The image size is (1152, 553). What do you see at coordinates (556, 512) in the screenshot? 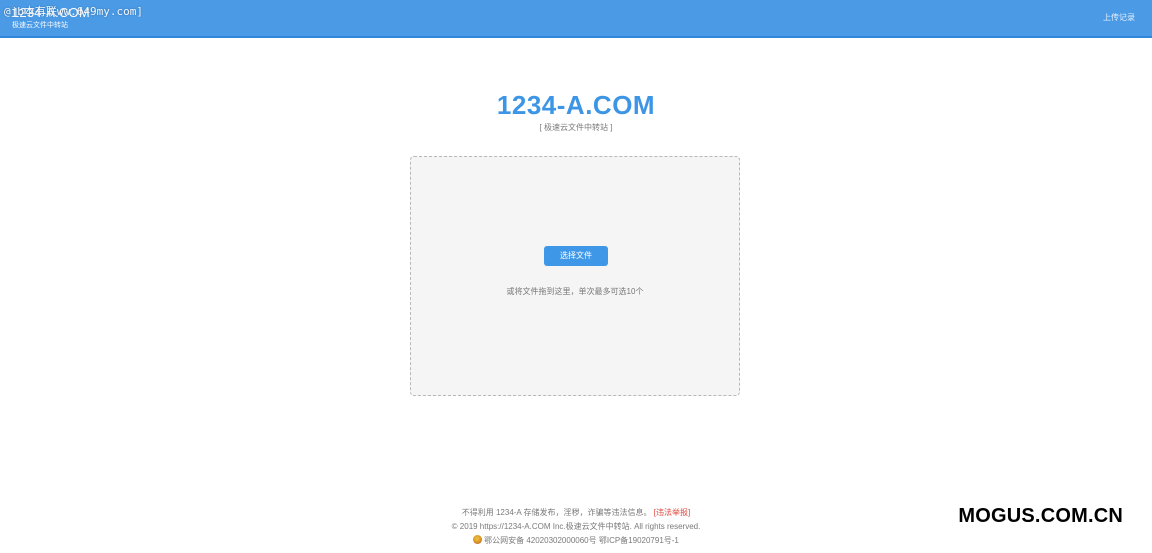
I see `footer-notice: 不得利用 1234-A 存储发布，淫秽，诈骗等违法信息。` at bounding box center [556, 512].